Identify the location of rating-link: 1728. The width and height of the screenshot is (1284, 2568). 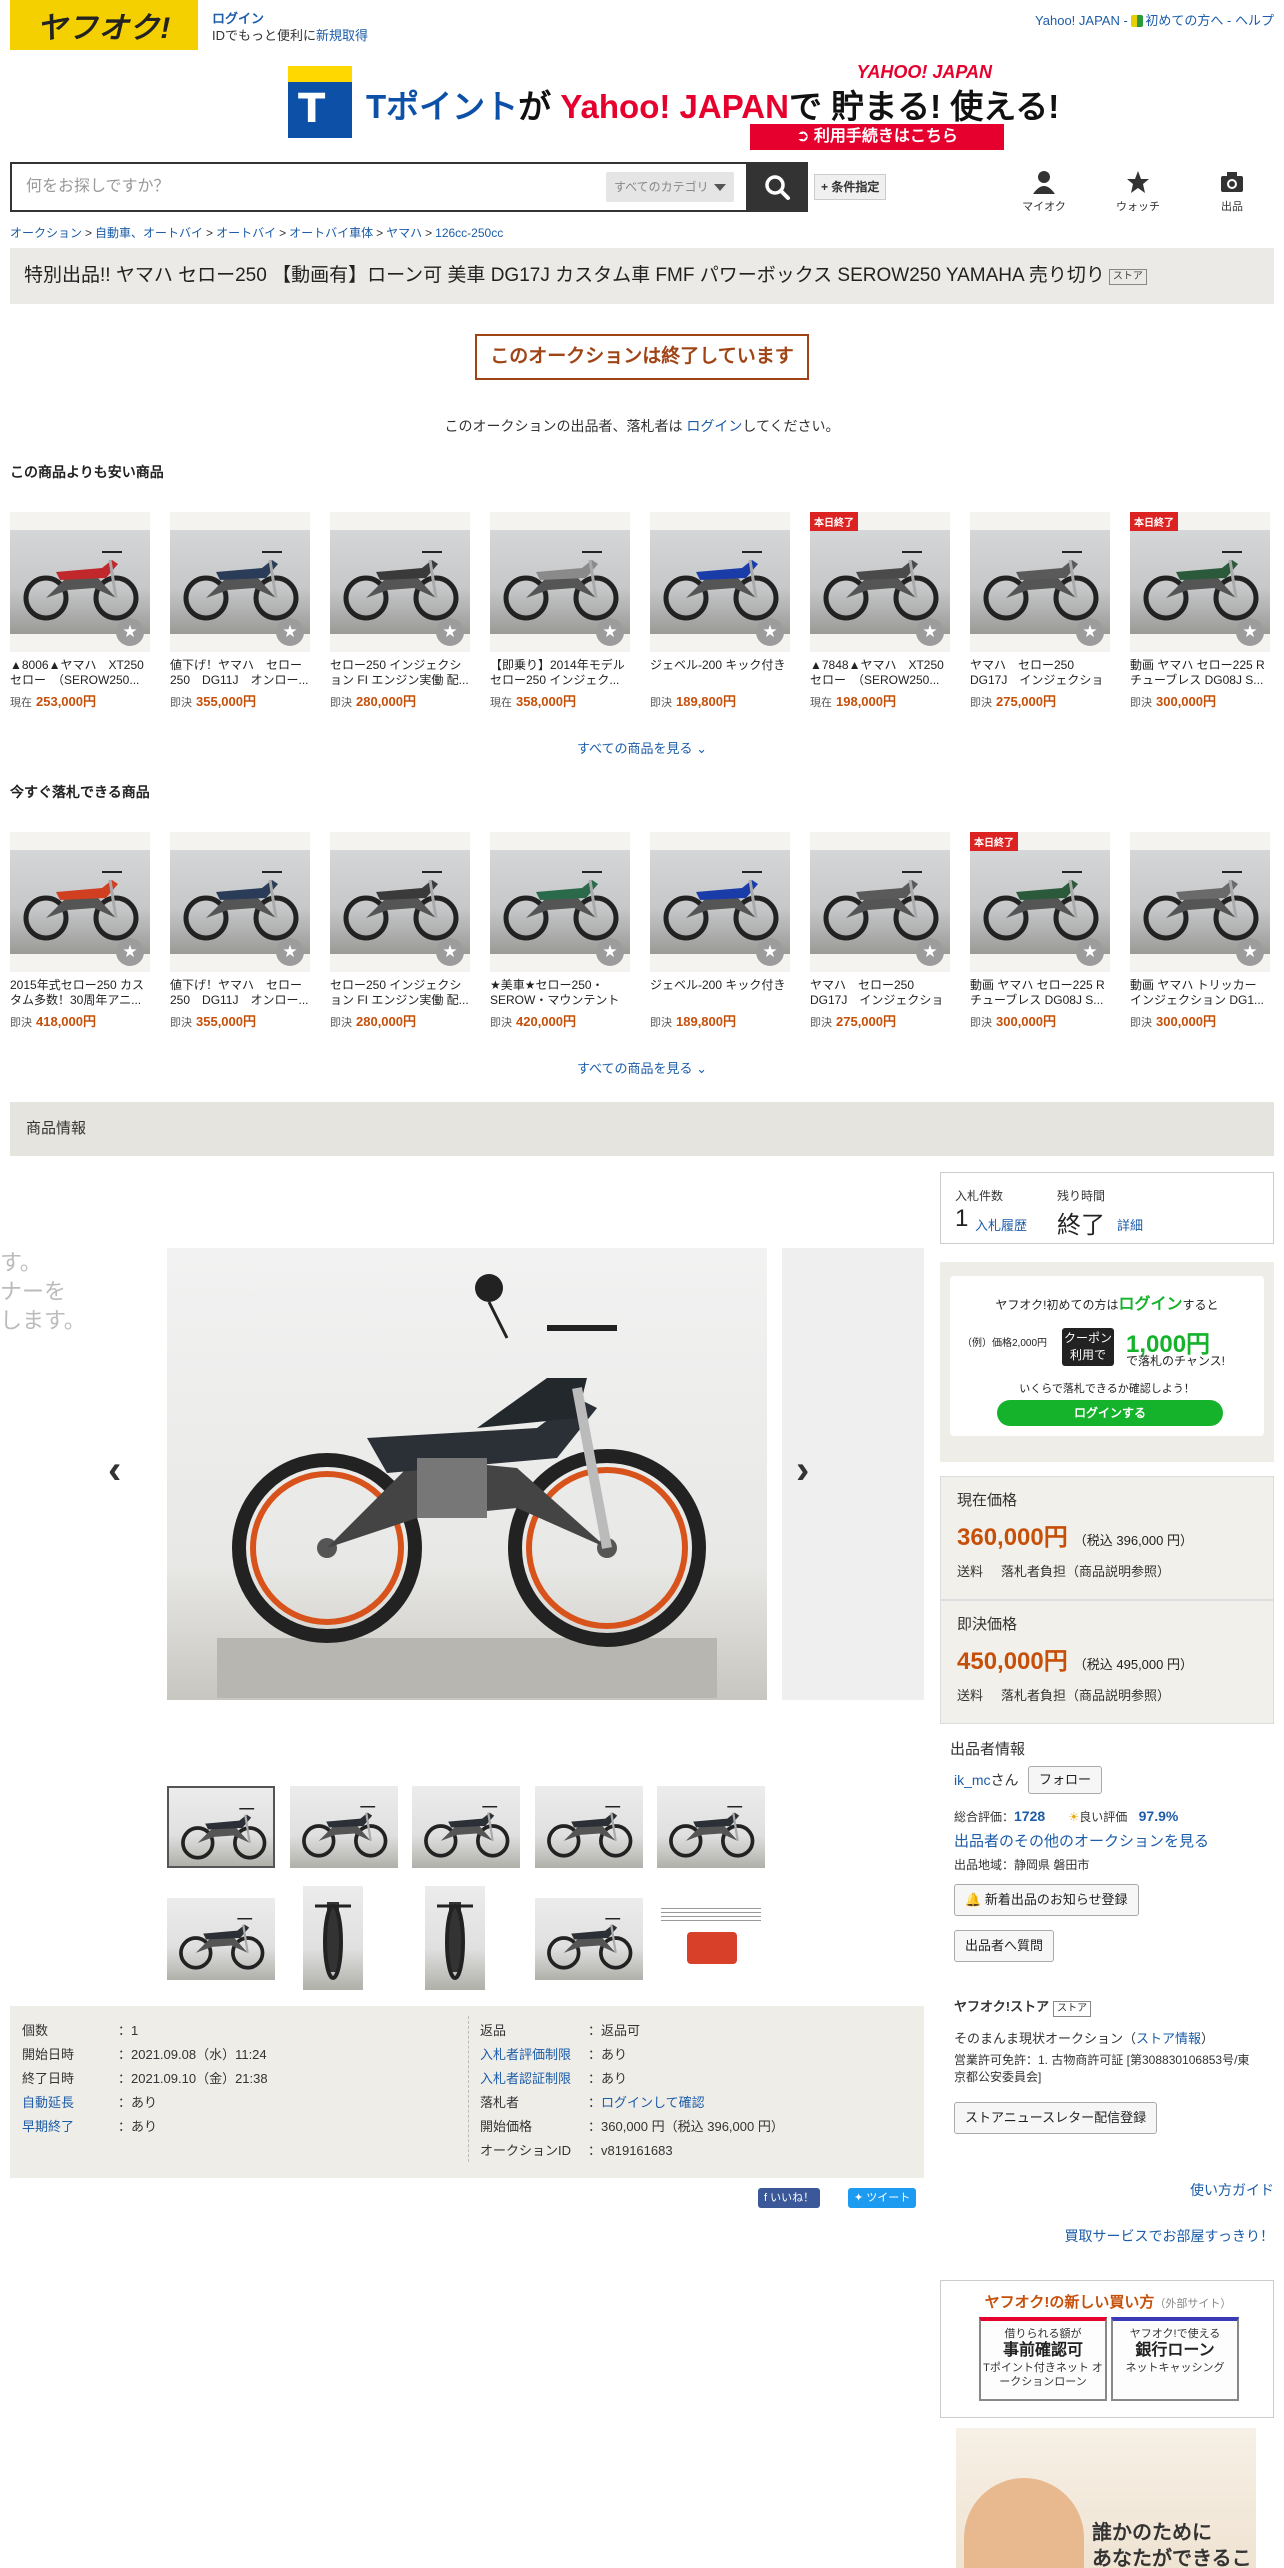
(1029, 1816).